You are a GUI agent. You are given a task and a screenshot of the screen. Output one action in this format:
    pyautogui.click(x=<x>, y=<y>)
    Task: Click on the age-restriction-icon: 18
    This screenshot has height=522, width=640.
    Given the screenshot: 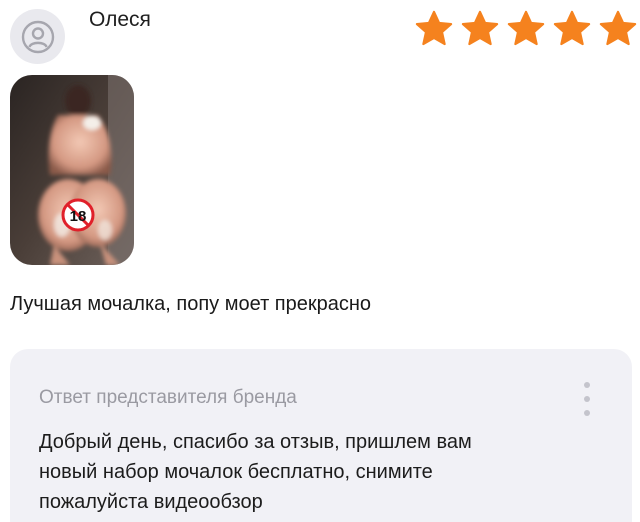 What is the action you would take?
    pyautogui.click(x=78, y=215)
    